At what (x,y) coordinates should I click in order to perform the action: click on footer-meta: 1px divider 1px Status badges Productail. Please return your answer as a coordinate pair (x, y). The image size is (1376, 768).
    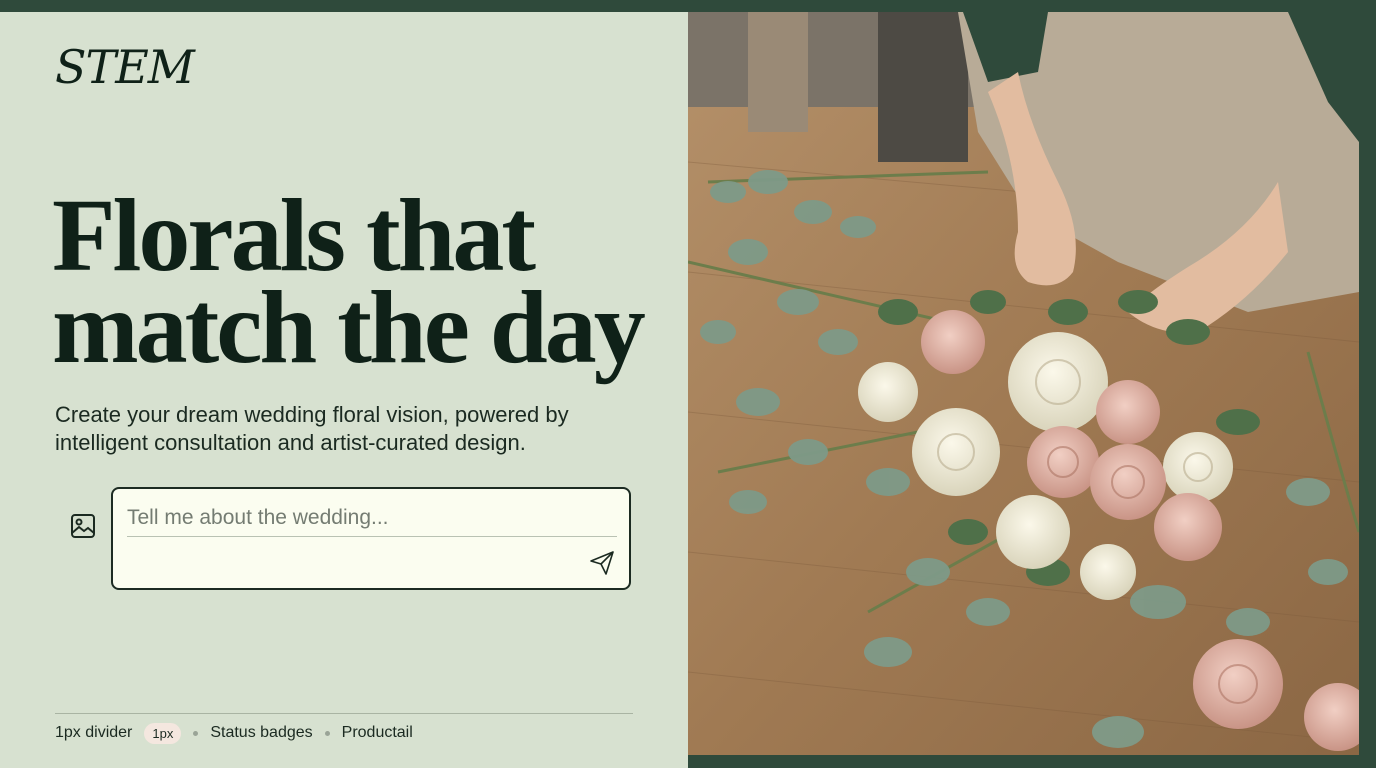
    Looking at the image, I should click on (234, 733).